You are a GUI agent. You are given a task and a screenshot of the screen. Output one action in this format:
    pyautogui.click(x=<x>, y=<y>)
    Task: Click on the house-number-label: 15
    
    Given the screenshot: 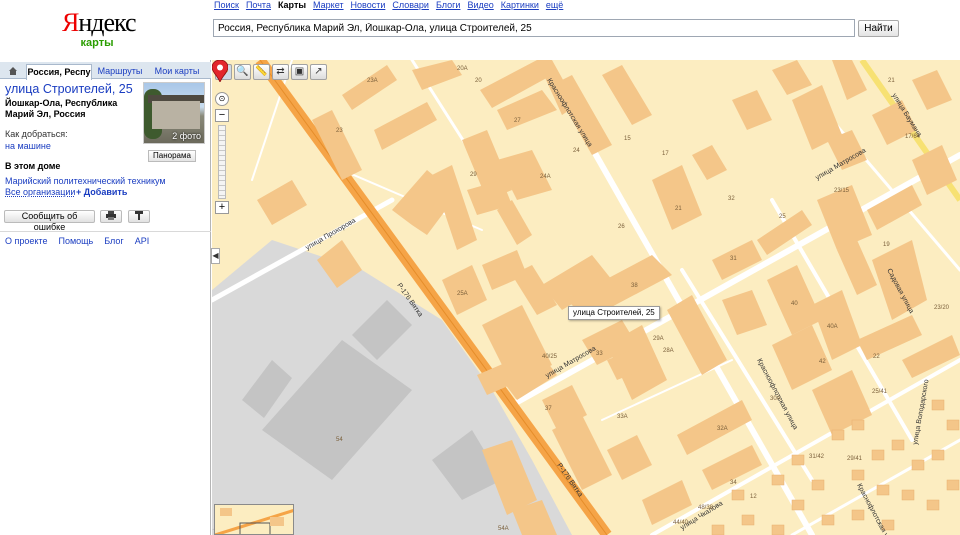 What is the action you would take?
    pyautogui.click(x=627, y=139)
    